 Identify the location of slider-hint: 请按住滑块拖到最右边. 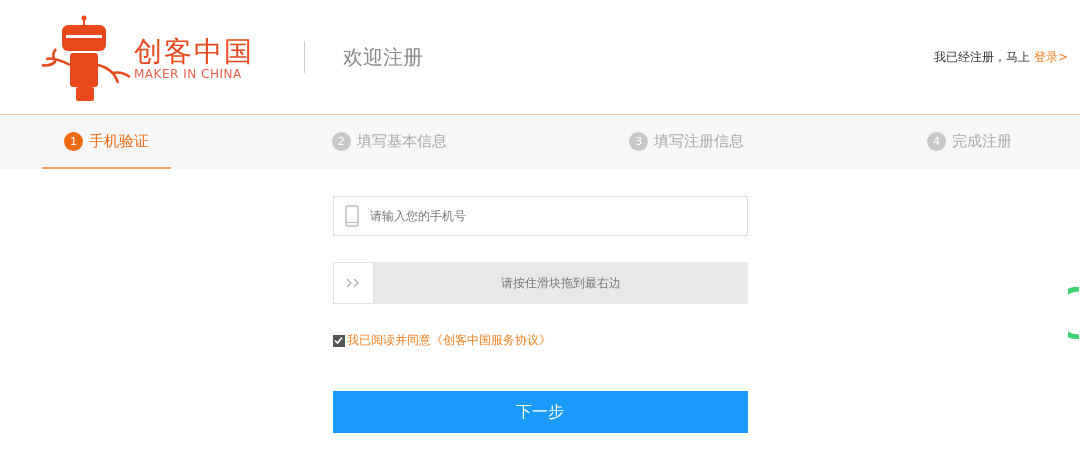
(560, 283).